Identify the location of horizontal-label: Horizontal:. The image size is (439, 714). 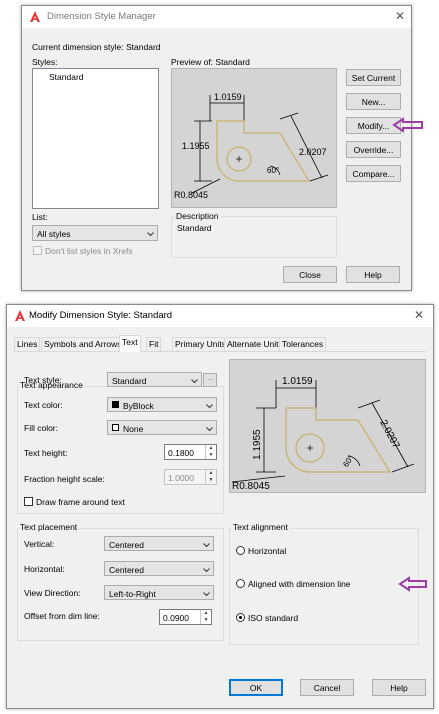
(44, 569).